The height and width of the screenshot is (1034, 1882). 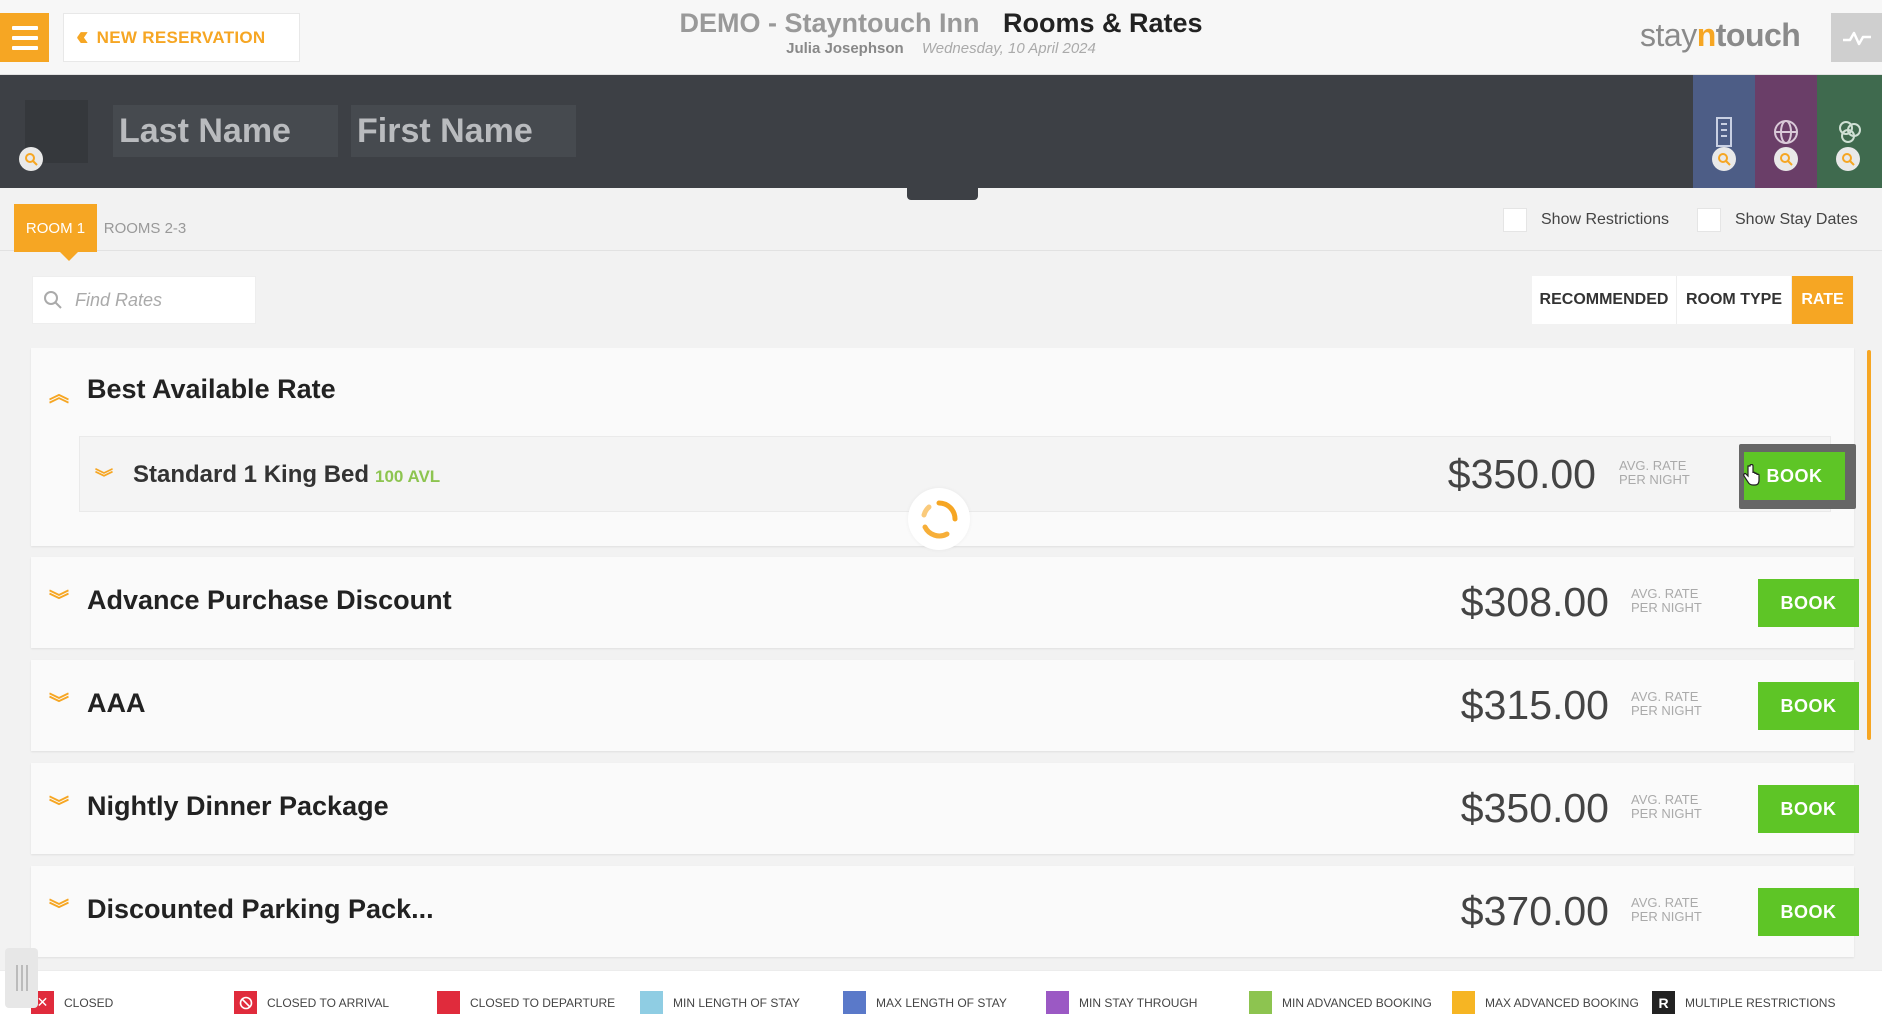 What do you see at coordinates (1668, 35) in the screenshot?
I see `logo-part: stay` at bounding box center [1668, 35].